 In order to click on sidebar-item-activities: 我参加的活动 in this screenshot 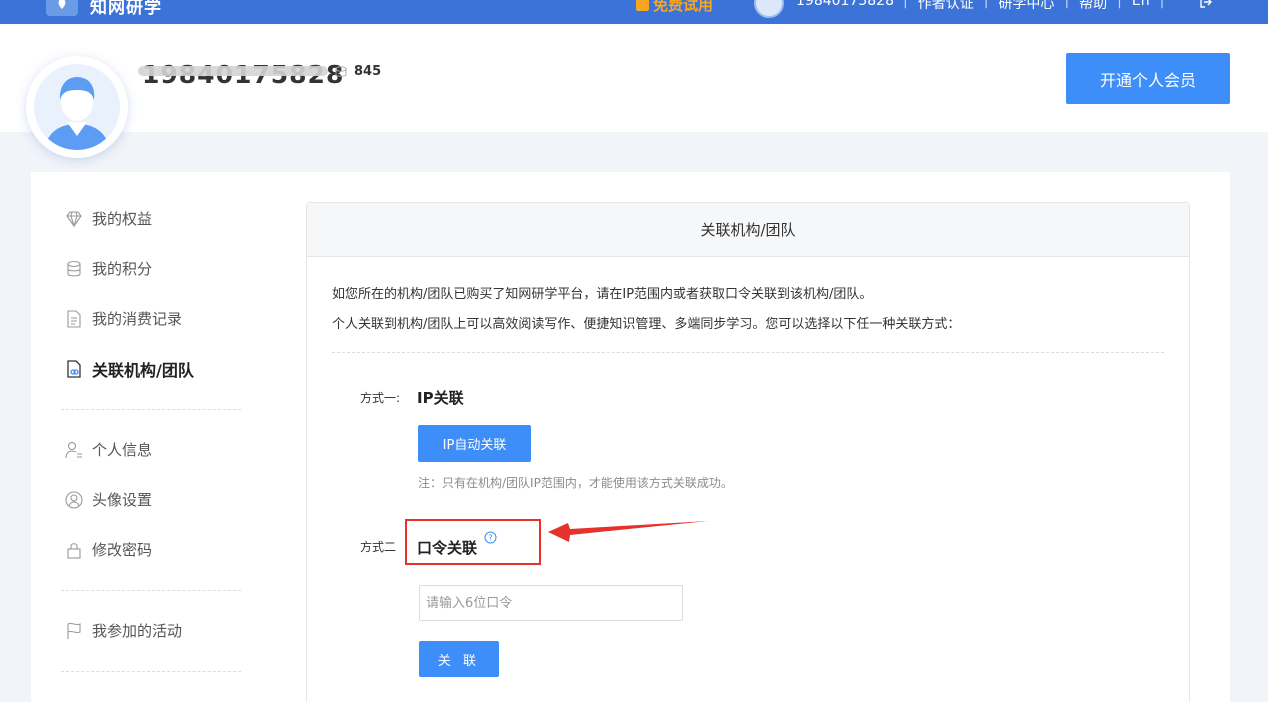, I will do `click(123, 630)`.